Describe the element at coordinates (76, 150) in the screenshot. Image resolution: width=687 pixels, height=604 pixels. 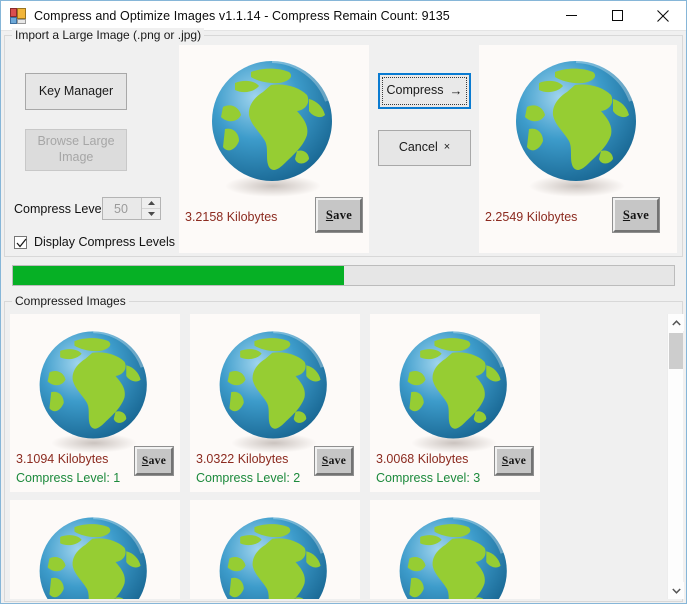
I see `browse-large-image-button: Browse Large Image` at that location.